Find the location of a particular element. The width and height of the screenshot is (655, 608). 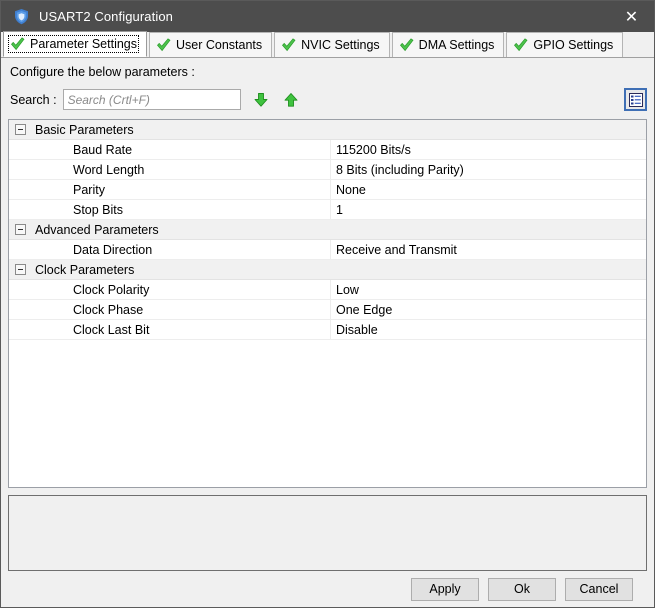

tab-label: GPIO Settings is located at coordinates (573, 45).